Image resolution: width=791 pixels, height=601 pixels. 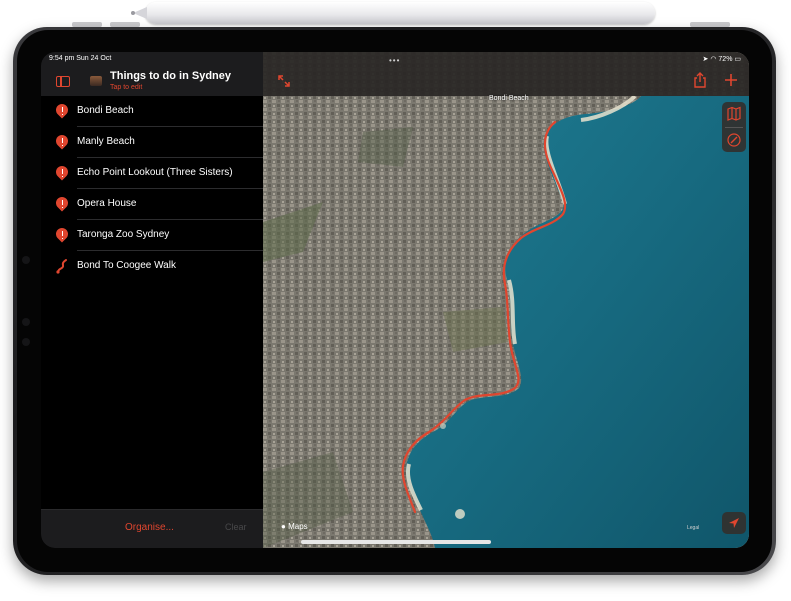 What do you see at coordinates (693, 528) in the screenshot?
I see `legal-link: Legal` at bounding box center [693, 528].